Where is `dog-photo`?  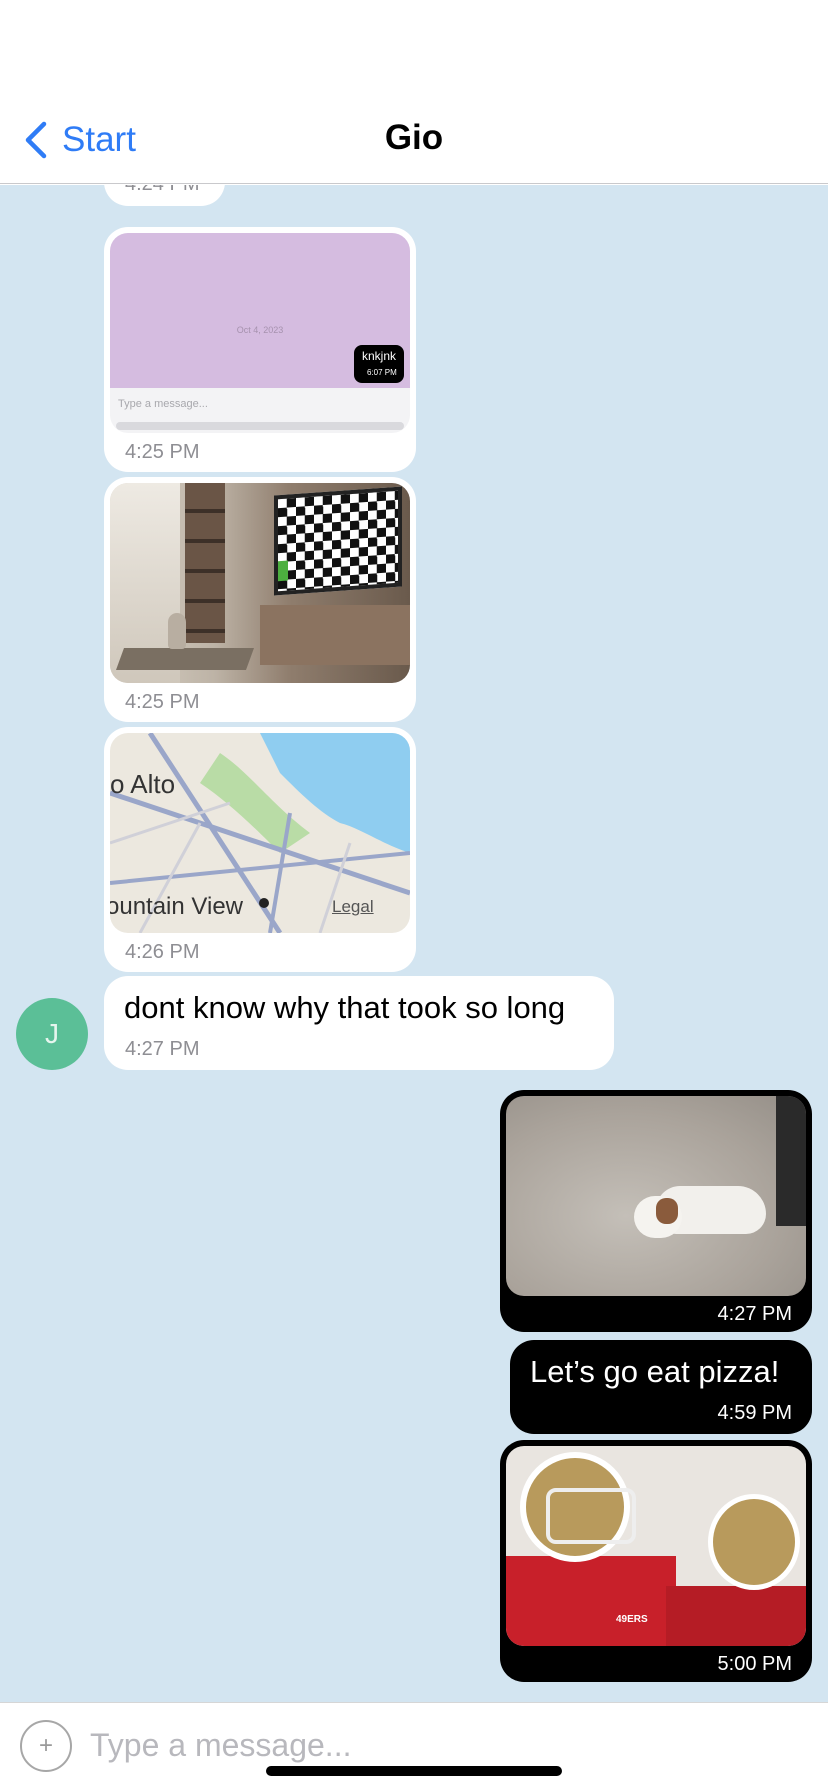 dog-photo is located at coordinates (656, 1196).